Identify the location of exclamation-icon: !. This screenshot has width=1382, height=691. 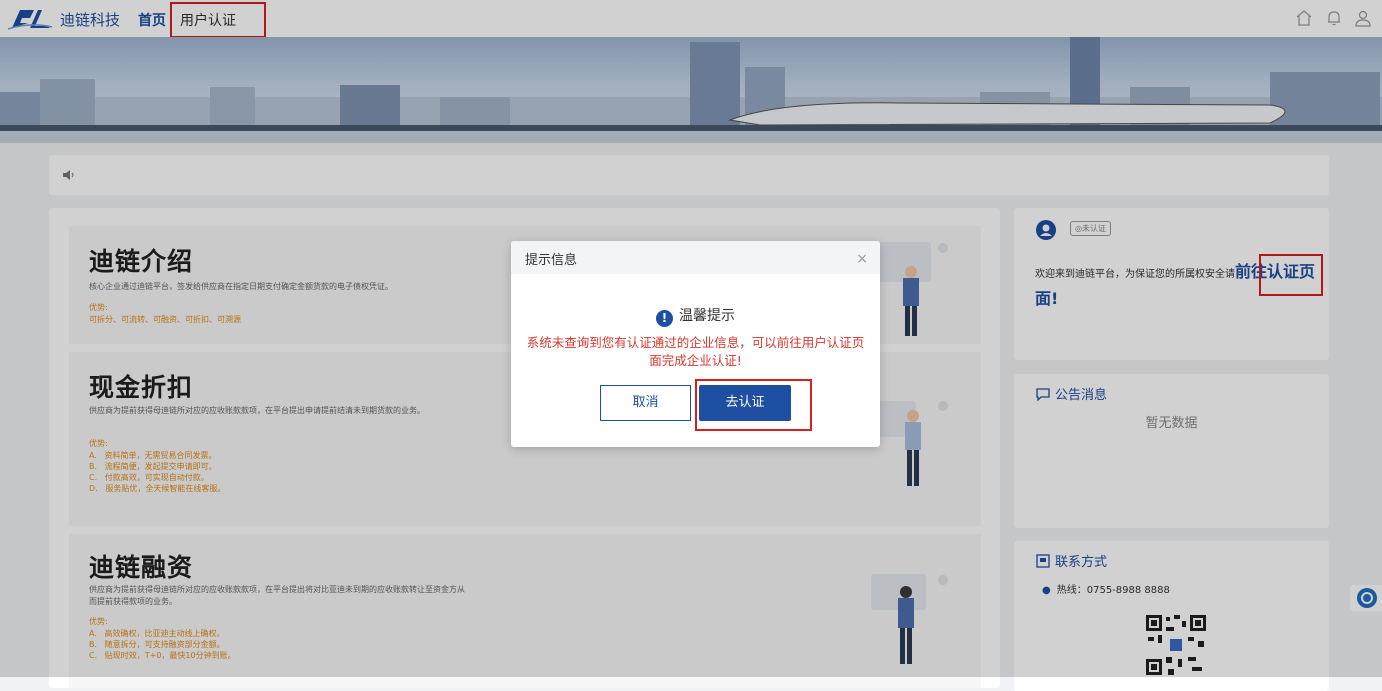
(664, 318).